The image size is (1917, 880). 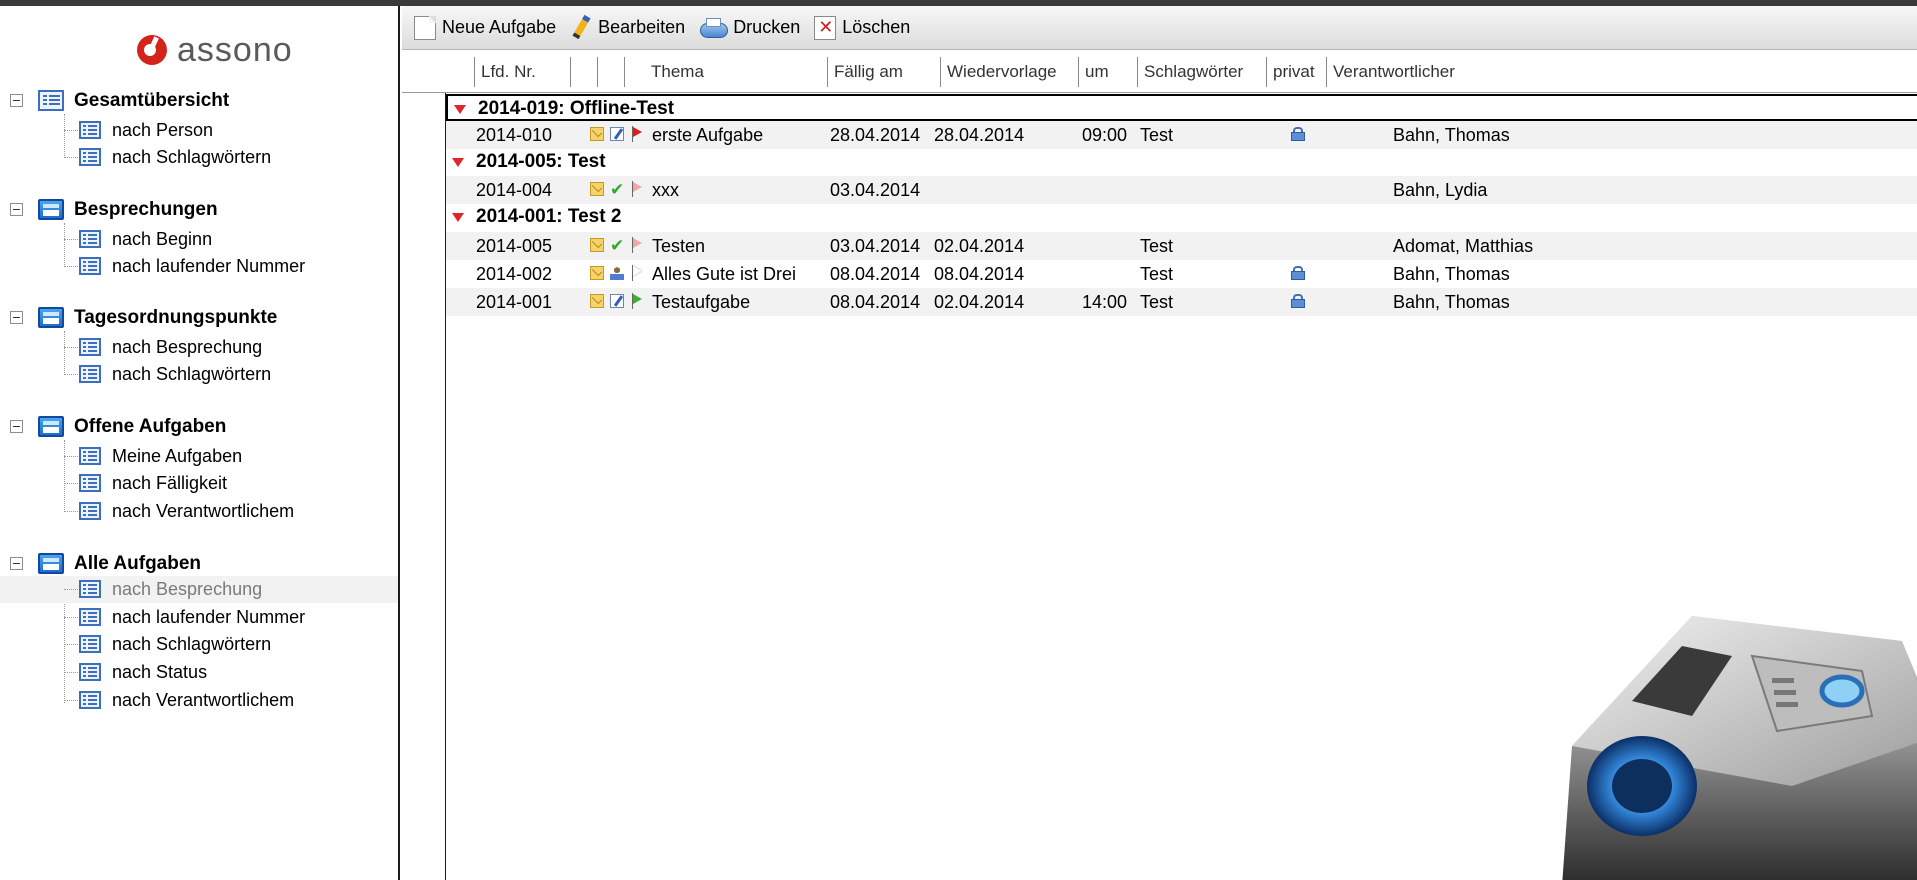 I want to click on delete-button: Löschen, so click(x=862, y=28).